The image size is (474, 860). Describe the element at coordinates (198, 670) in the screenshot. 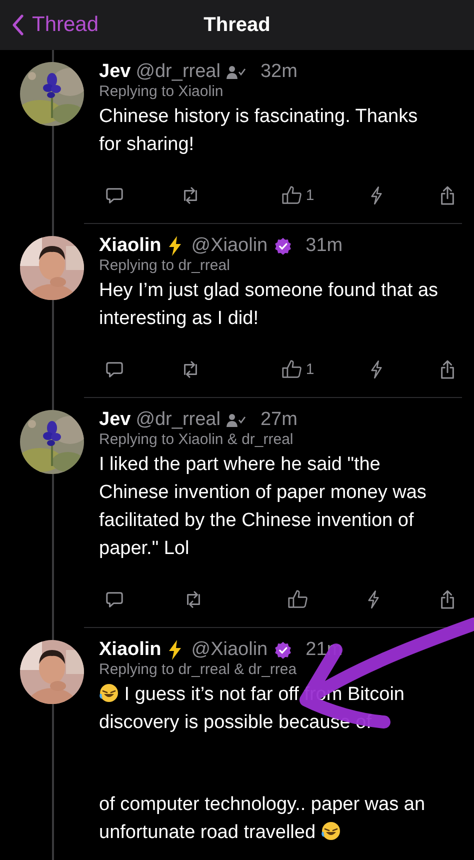

I see `replying-to-text: Replying to dr_rreal & dr_rrea` at that location.